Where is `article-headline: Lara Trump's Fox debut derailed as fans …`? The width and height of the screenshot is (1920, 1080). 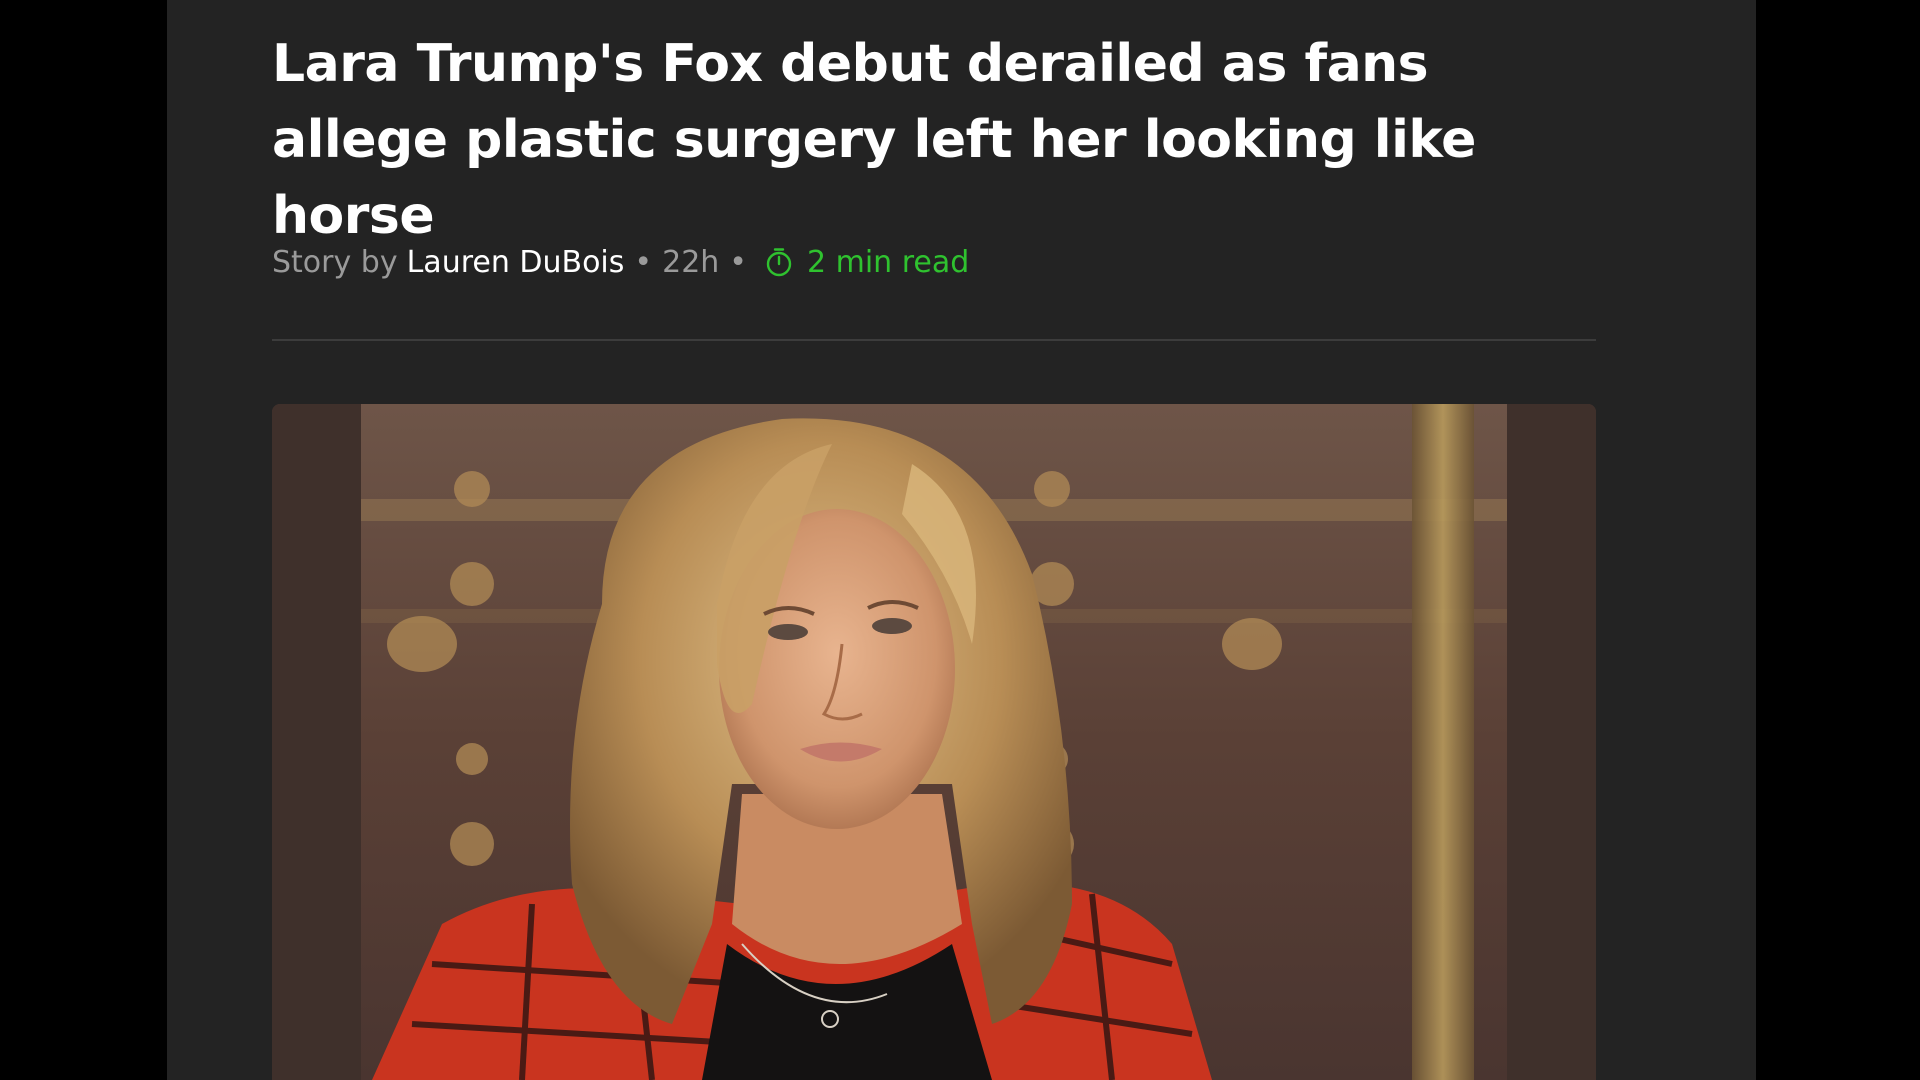 article-headline: Lara Trump's Fox debut derailed as fans … is located at coordinates (874, 140).